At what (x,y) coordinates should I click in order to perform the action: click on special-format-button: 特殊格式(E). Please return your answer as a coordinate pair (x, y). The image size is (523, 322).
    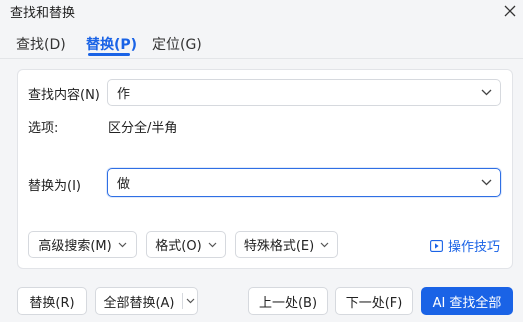
    Looking at the image, I should click on (286, 244).